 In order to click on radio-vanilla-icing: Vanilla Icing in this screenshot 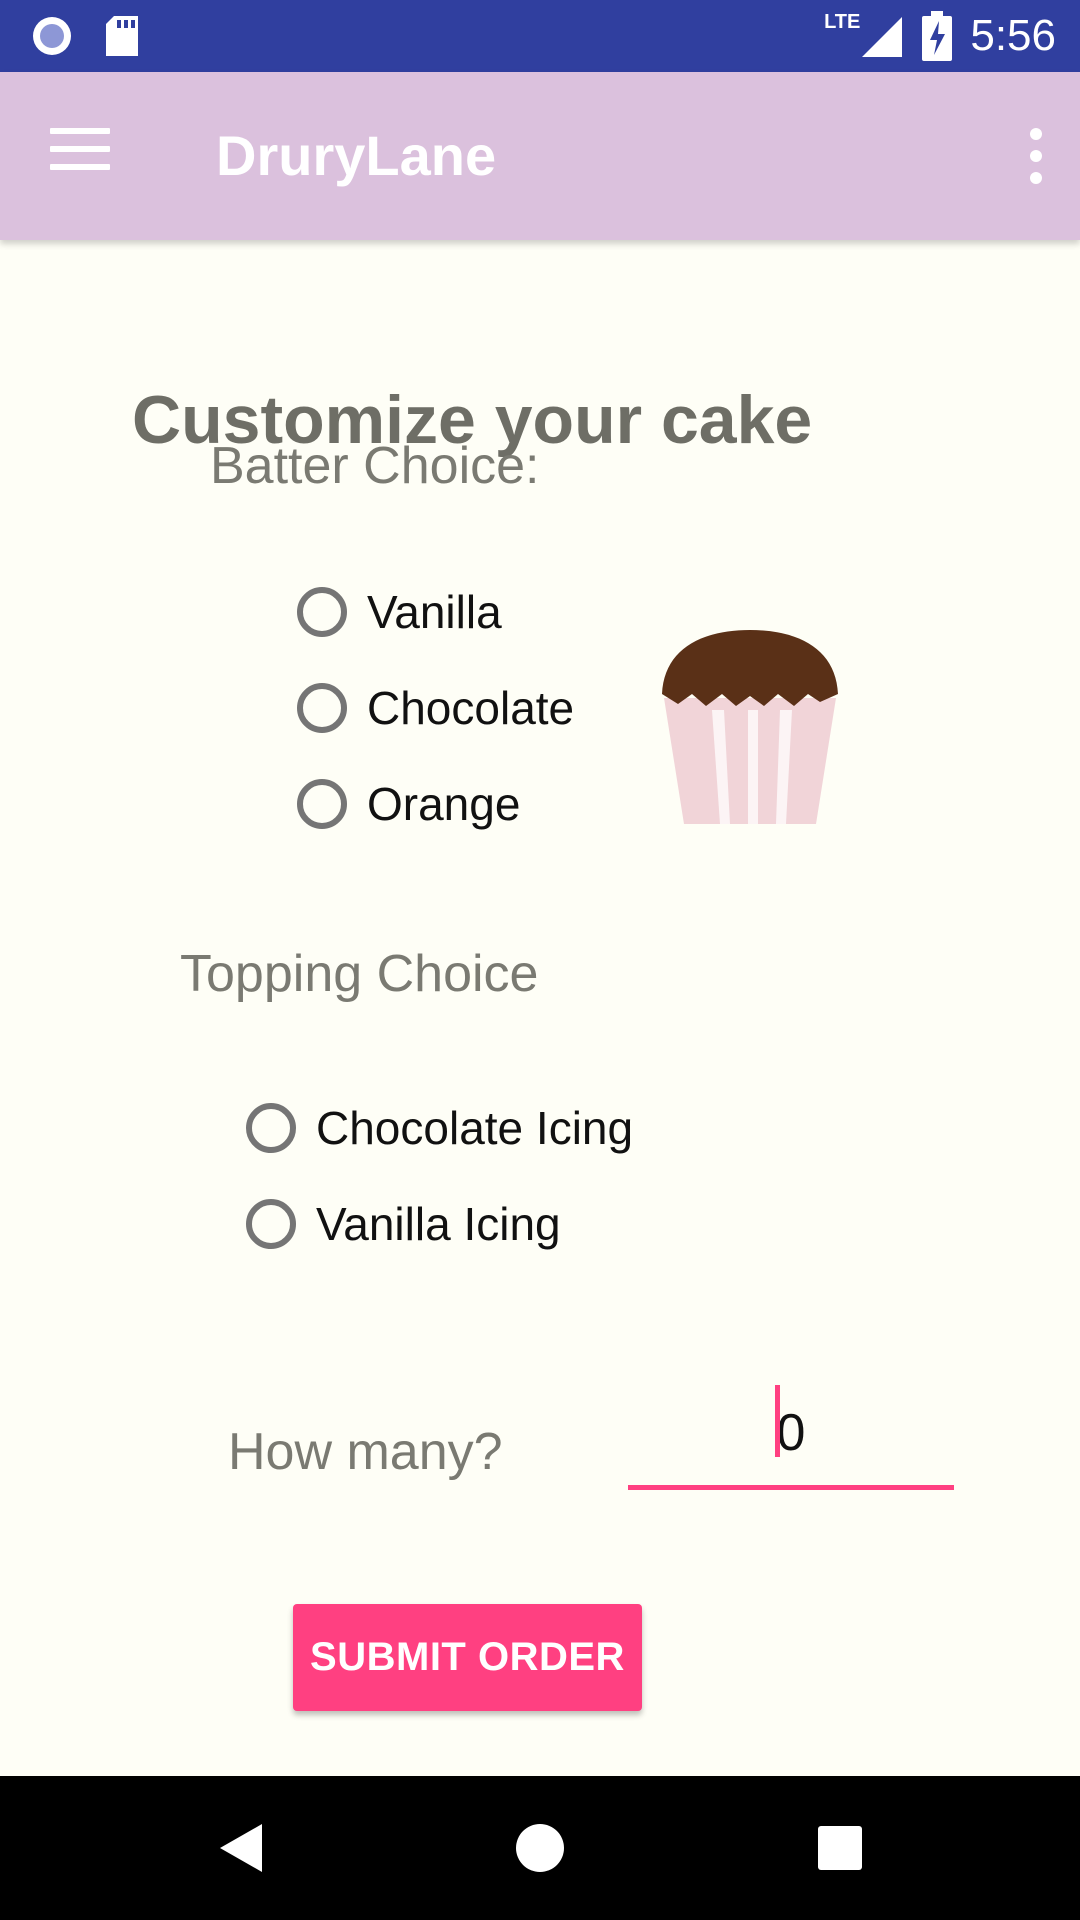, I will do `click(403, 1224)`.